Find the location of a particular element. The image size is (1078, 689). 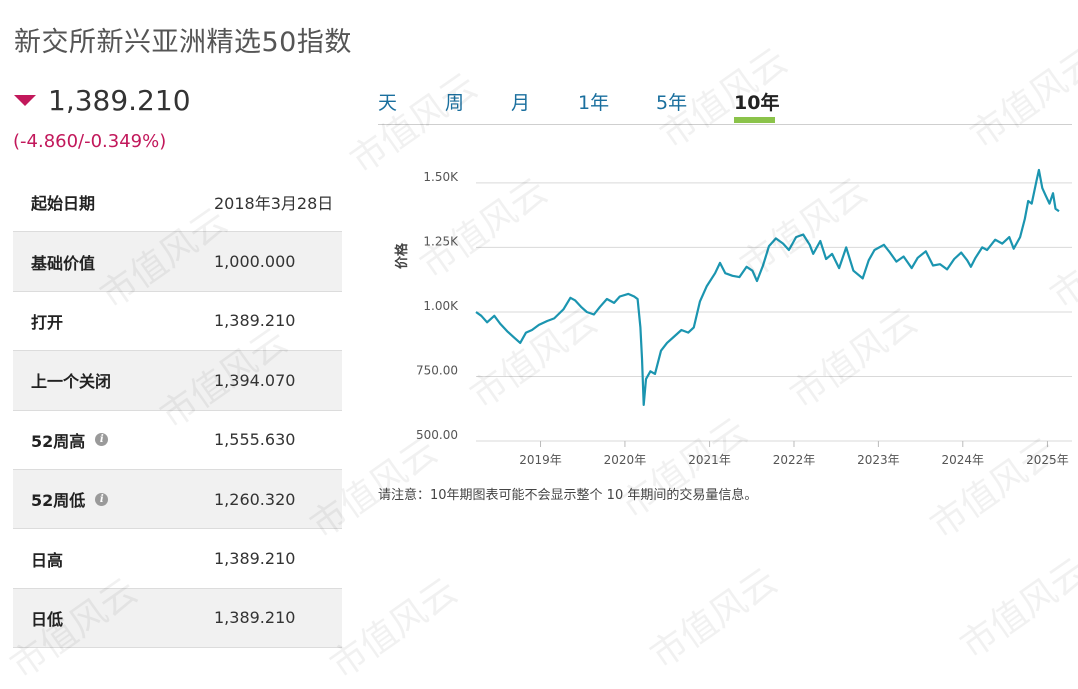

stats-row: 52周低 i 1,260.320 is located at coordinates (177, 499).